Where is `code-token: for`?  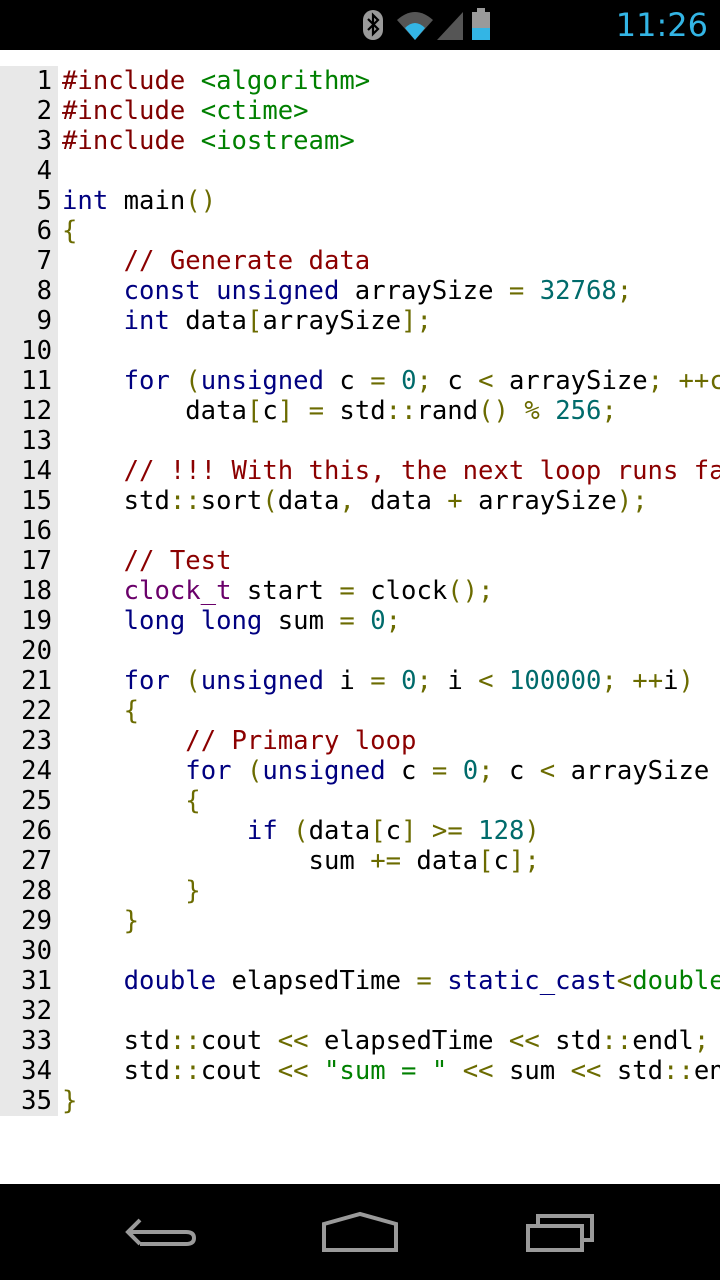 code-token: for is located at coordinates (208, 771).